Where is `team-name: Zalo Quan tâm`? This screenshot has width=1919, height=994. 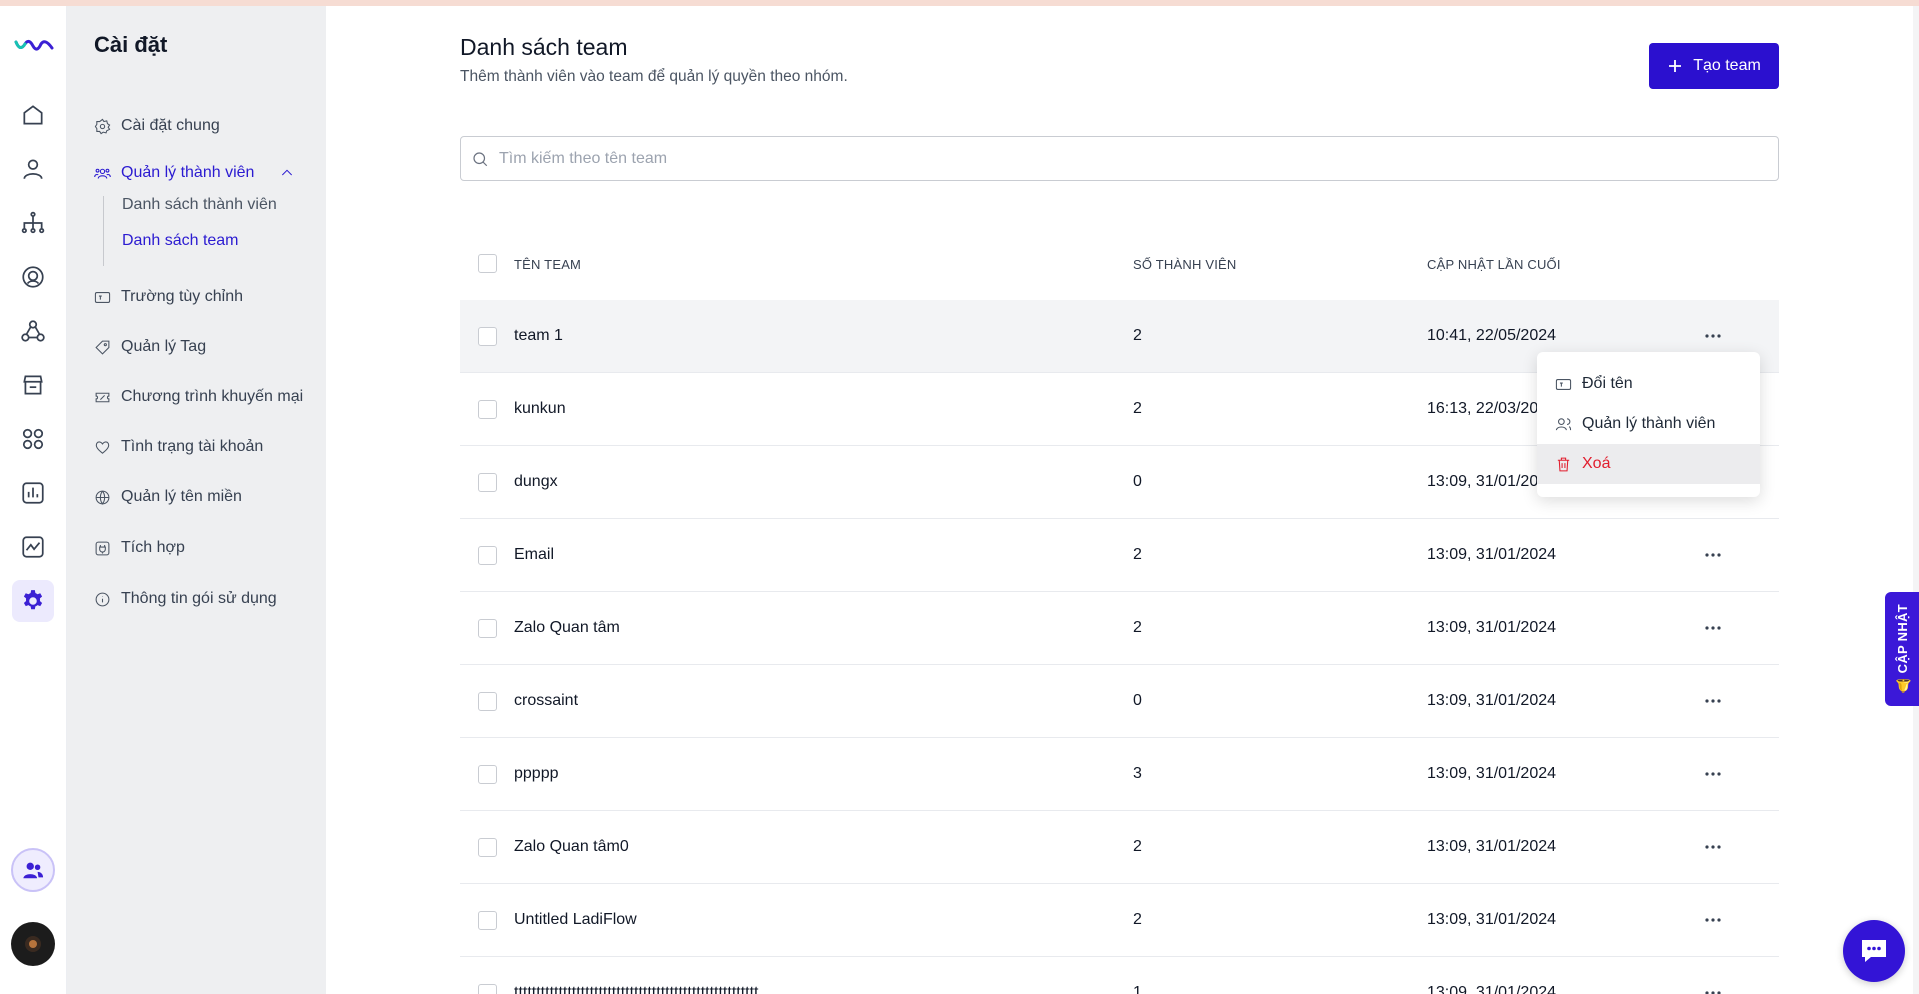
team-name: Zalo Quan tâm is located at coordinates (567, 628).